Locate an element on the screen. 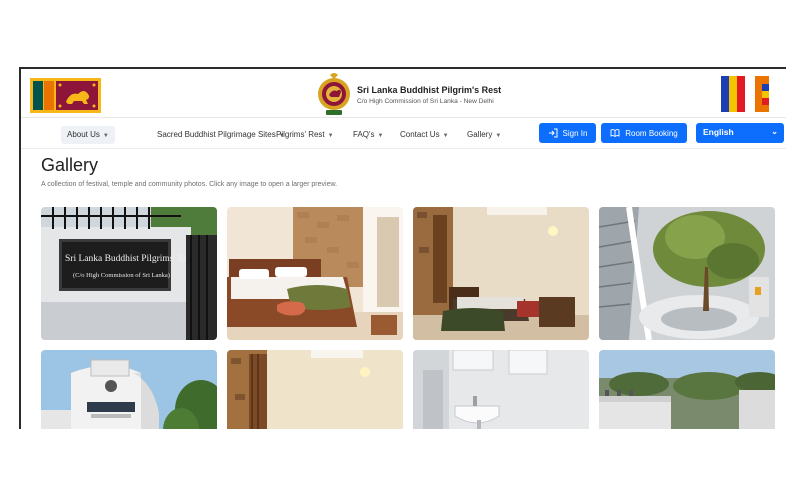  sign-line-1: Sri Lanka Buddhist Pilgrims' Rest is located at coordinates (130, 259).